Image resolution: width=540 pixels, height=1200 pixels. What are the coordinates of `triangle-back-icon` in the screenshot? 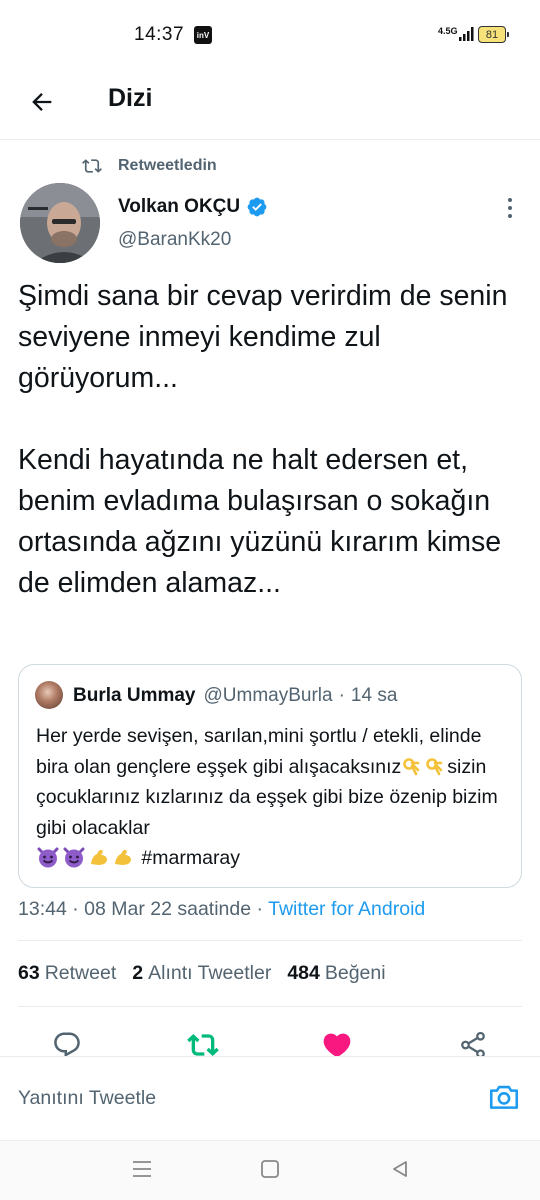 It's located at (400, 1169).